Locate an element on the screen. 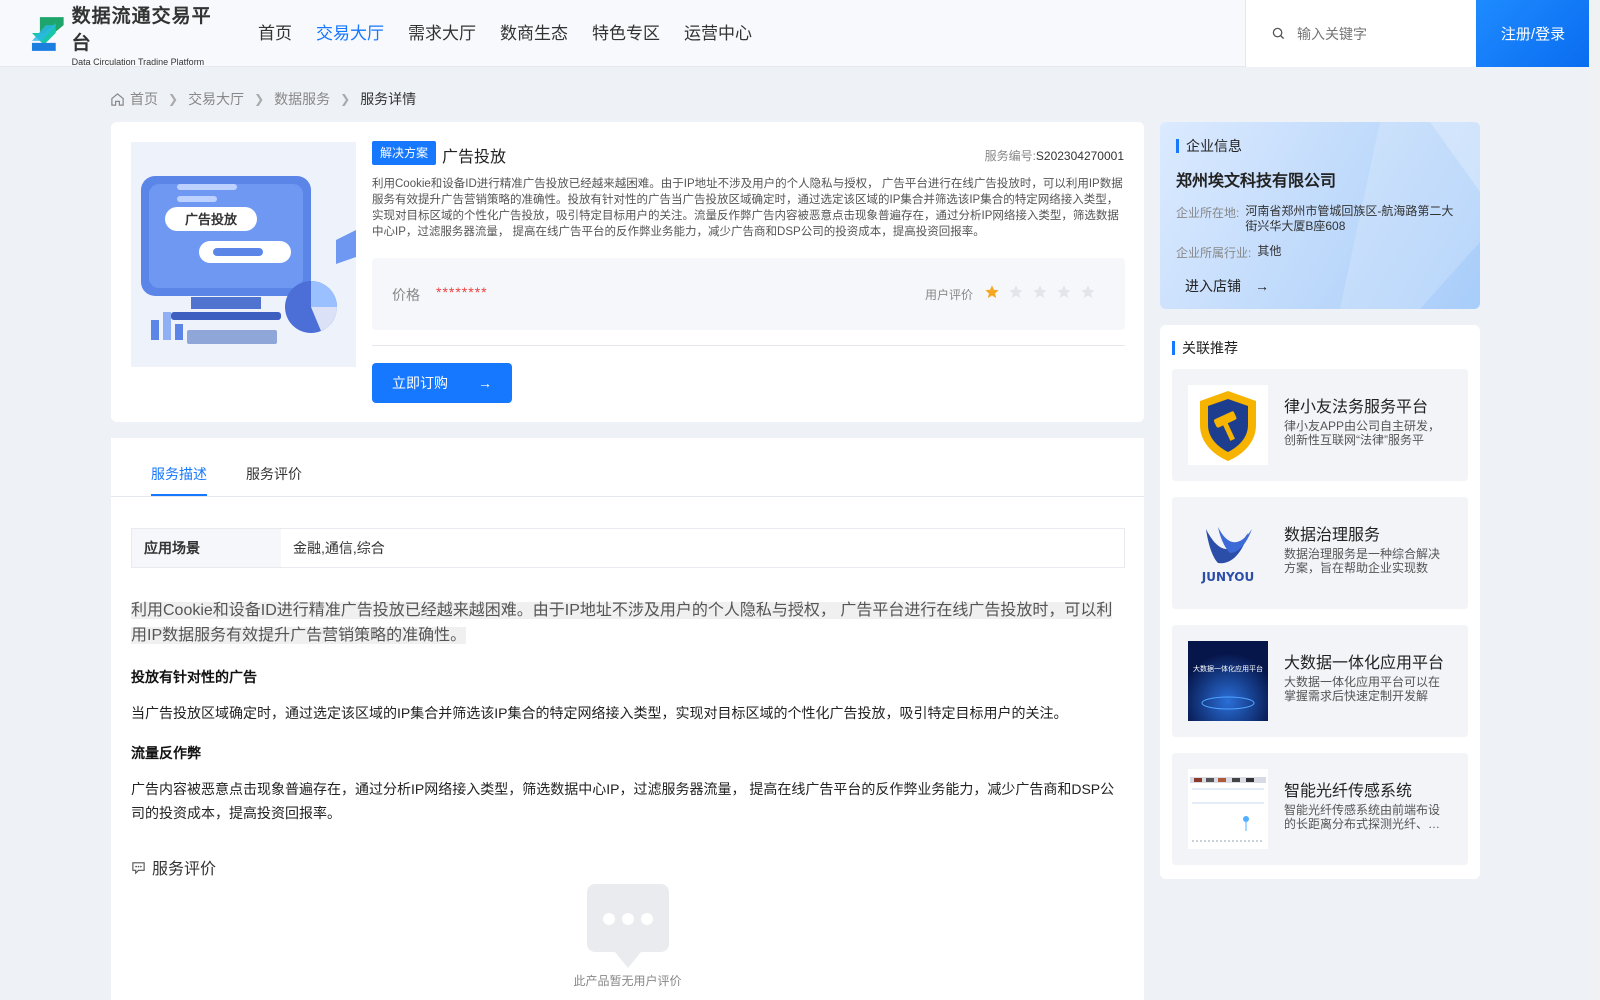  empty-reviews-text: 此产品暂无用户评价 is located at coordinates (627, 981).